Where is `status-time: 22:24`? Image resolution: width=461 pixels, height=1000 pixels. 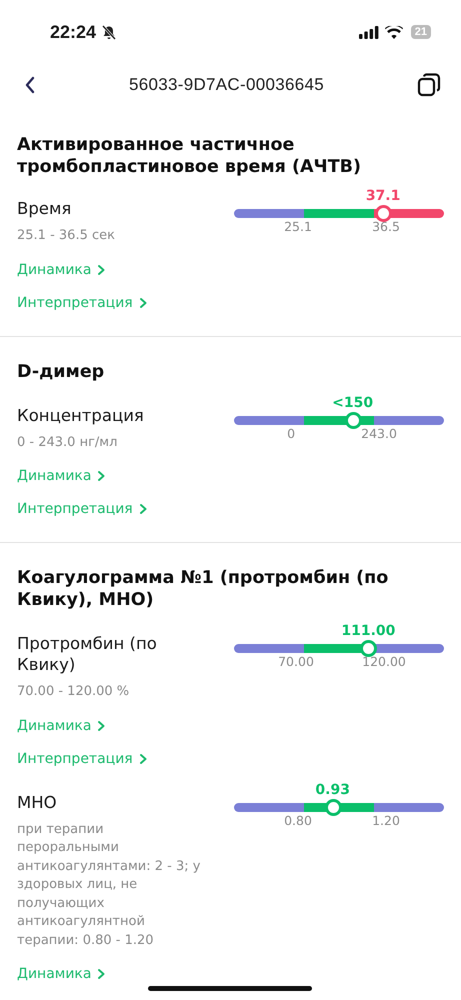
status-time: 22:24 is located at coordinates (73, 32).